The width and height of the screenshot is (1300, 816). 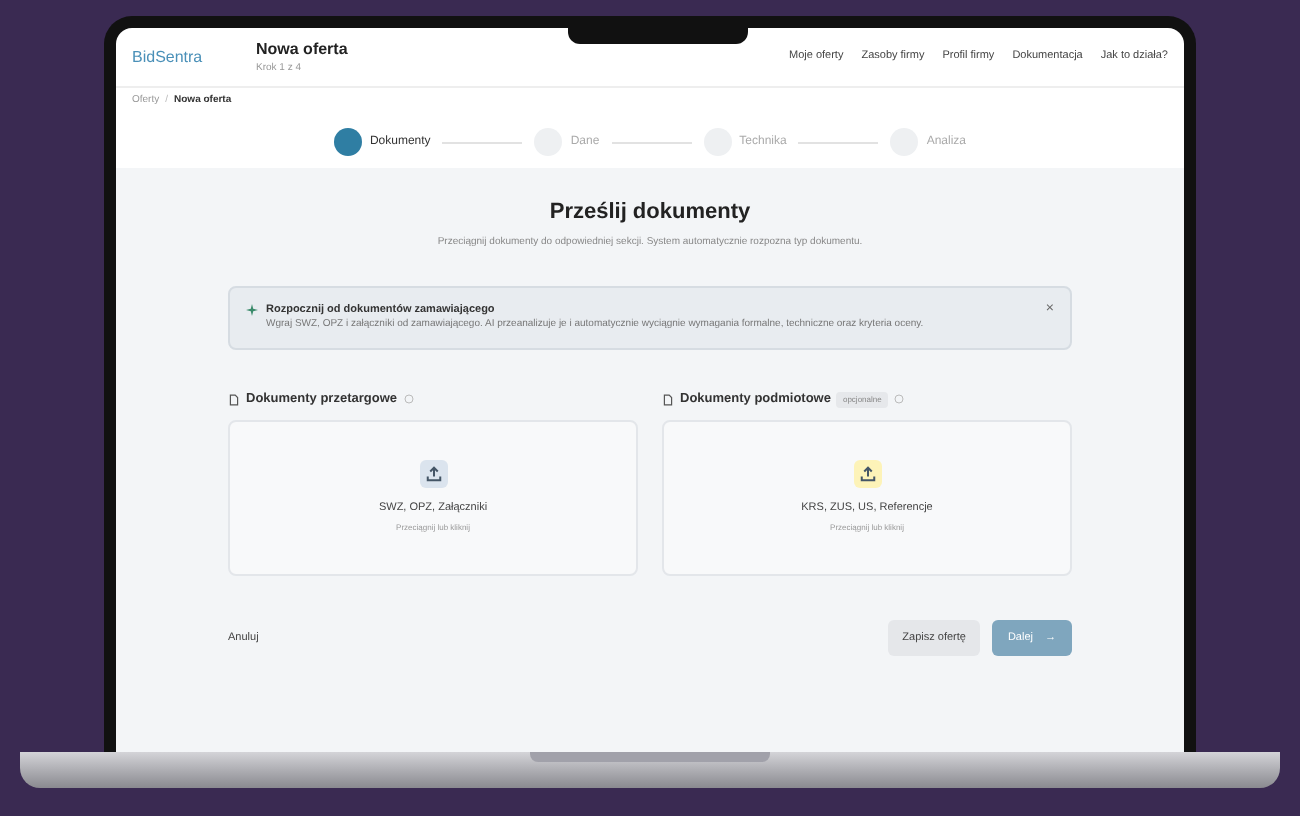 What do you see at coordinates (252, 310) in the screenshot?
I see `sparkle-icon` at bounding box center [252, 310].